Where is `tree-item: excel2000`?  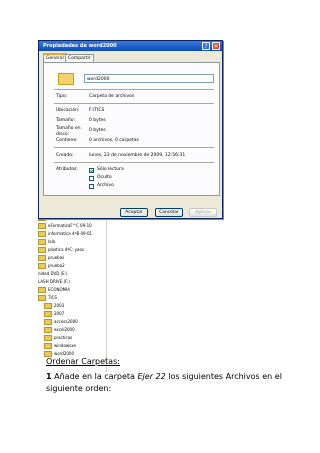 tree-item: excel2000 is located at coordinates (59, 329).